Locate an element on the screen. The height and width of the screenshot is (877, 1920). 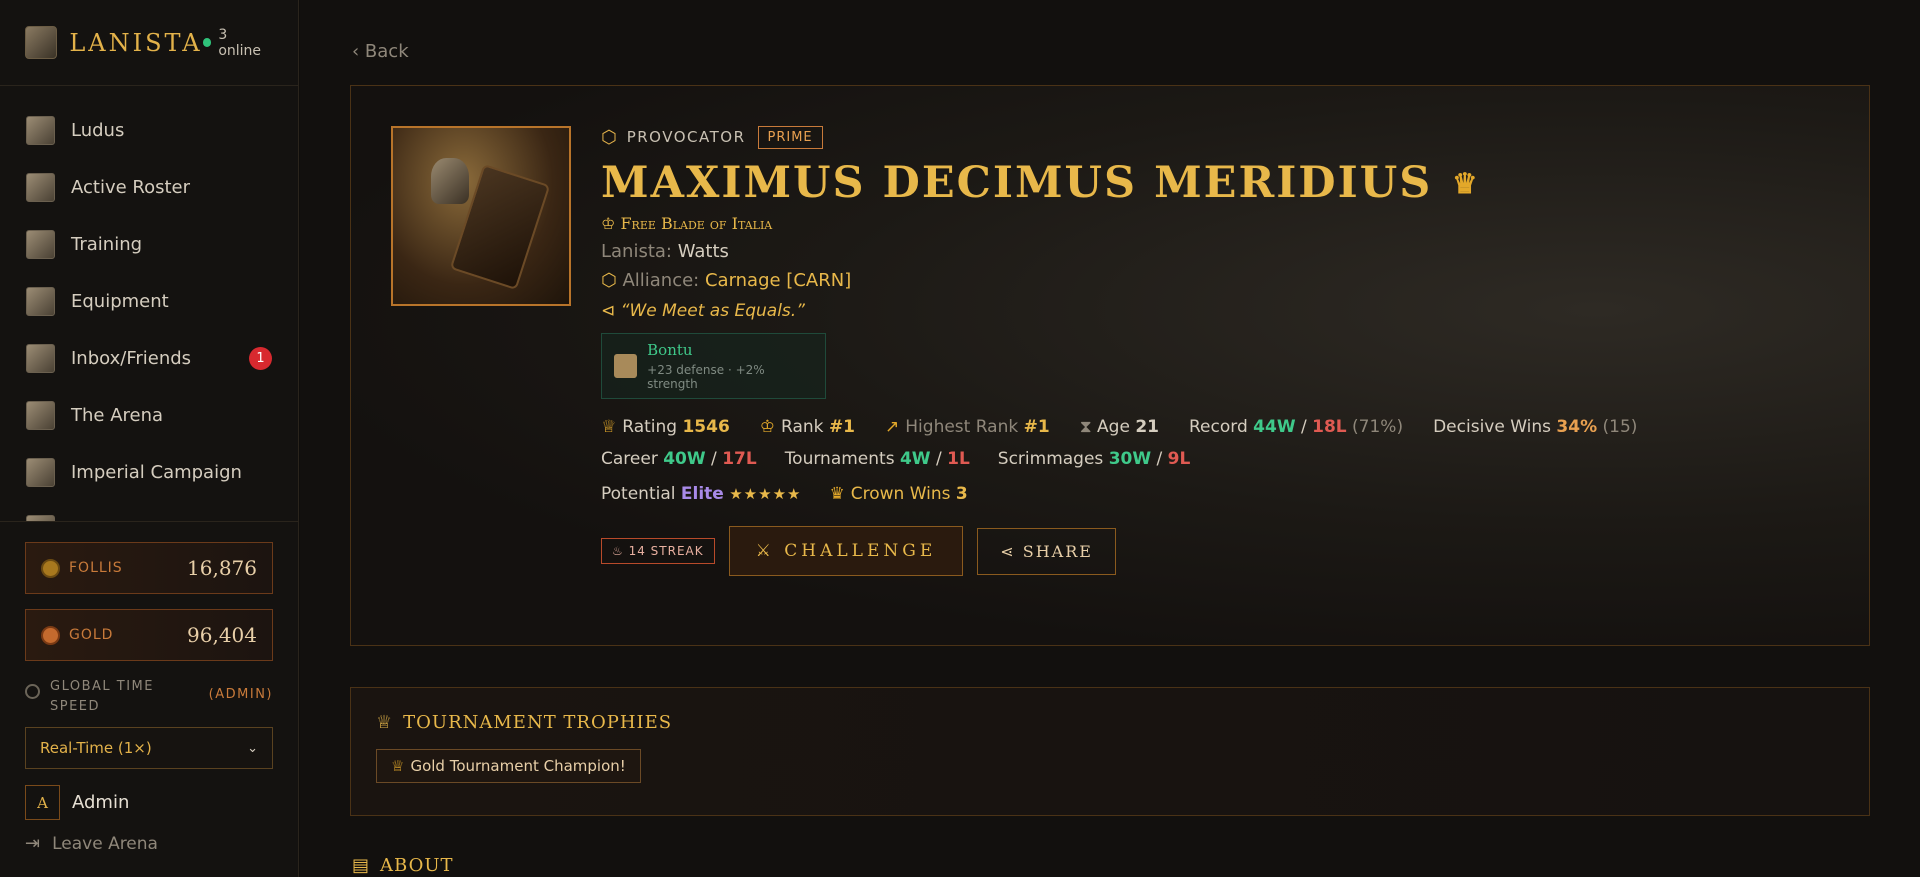
stat-decisive-wins: Decisive Wins 34% (15) is located at coordinates (1535, 427).